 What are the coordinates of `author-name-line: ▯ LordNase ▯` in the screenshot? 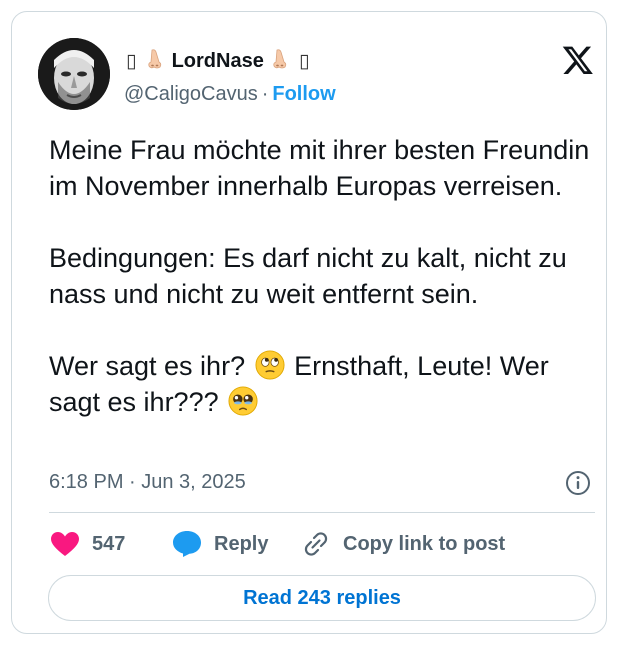 It's located at (217, 61).